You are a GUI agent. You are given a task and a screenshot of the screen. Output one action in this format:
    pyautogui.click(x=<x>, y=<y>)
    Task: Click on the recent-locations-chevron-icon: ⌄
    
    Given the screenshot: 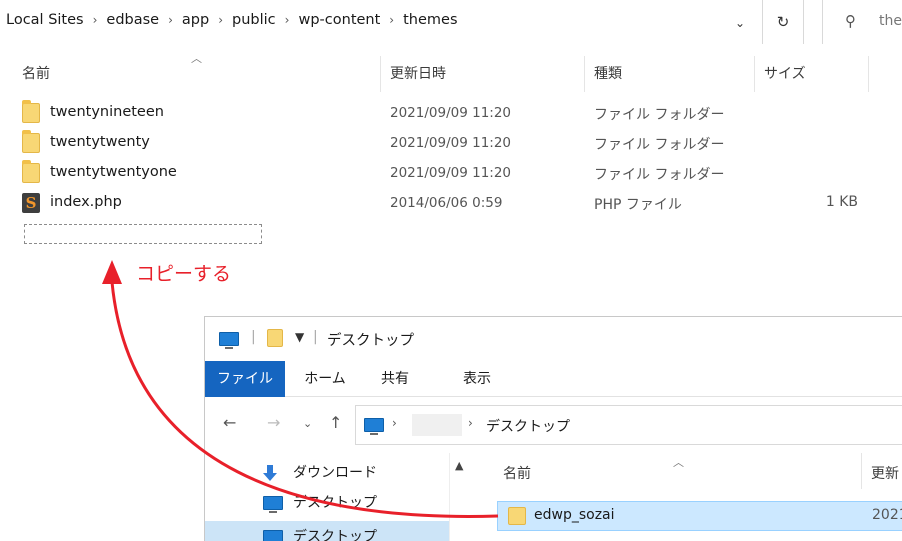 What is the action you would take?
    pyautogui.click(x=307, y=423)
    